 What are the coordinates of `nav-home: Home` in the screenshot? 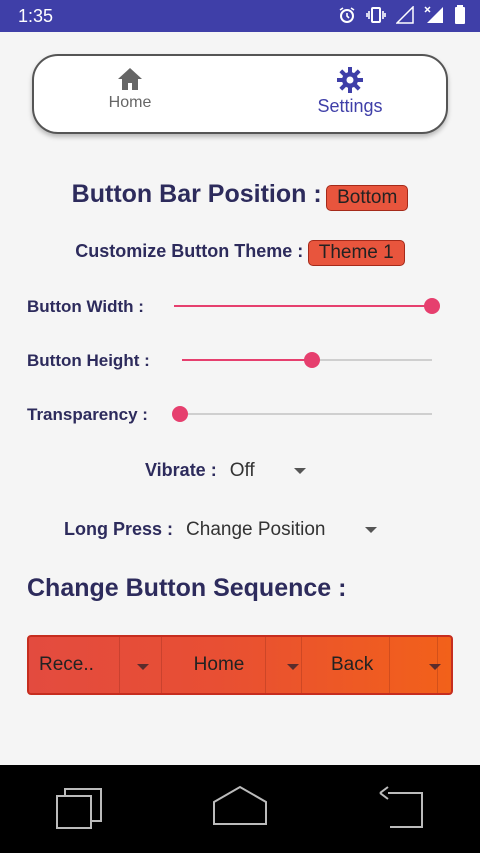 It's located at (130, 89).